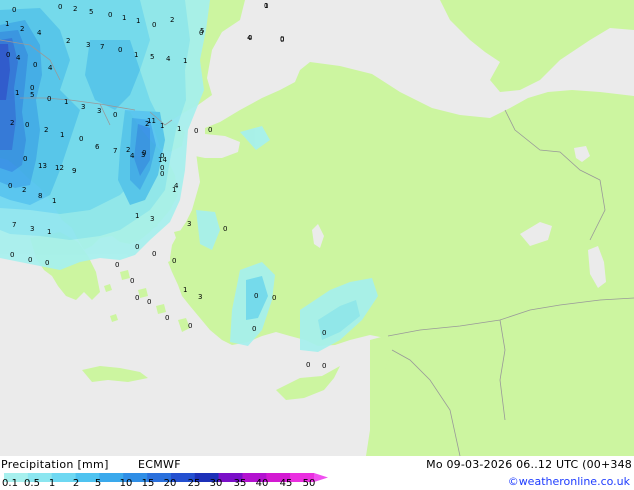 Image resolution: width=634 pixels, height=490 pixels. Describe the element at coordinates (148, 483) in the screenshot. I see `scale-tick-label: 15` at that location.